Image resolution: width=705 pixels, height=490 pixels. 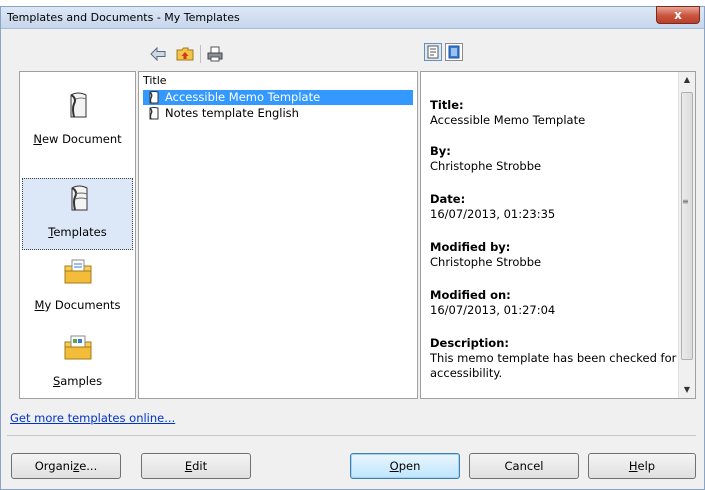 I want to click on my-documents-folder-icon, so click(x=78, y=271).